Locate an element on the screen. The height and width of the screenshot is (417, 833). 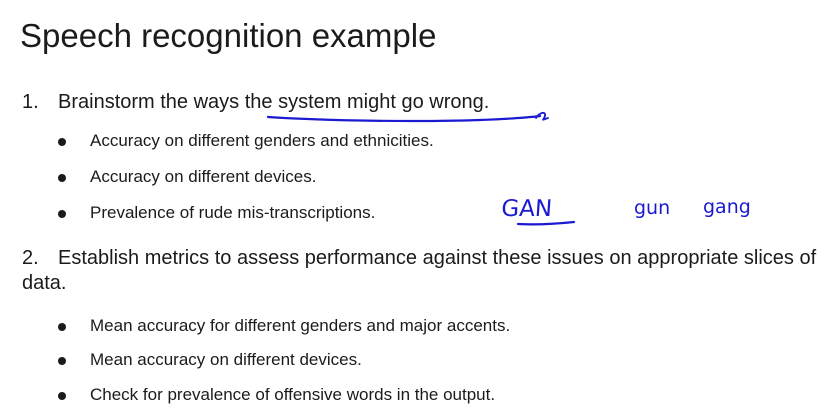
ink-scribble-mark is located at coordinates (542, 116).